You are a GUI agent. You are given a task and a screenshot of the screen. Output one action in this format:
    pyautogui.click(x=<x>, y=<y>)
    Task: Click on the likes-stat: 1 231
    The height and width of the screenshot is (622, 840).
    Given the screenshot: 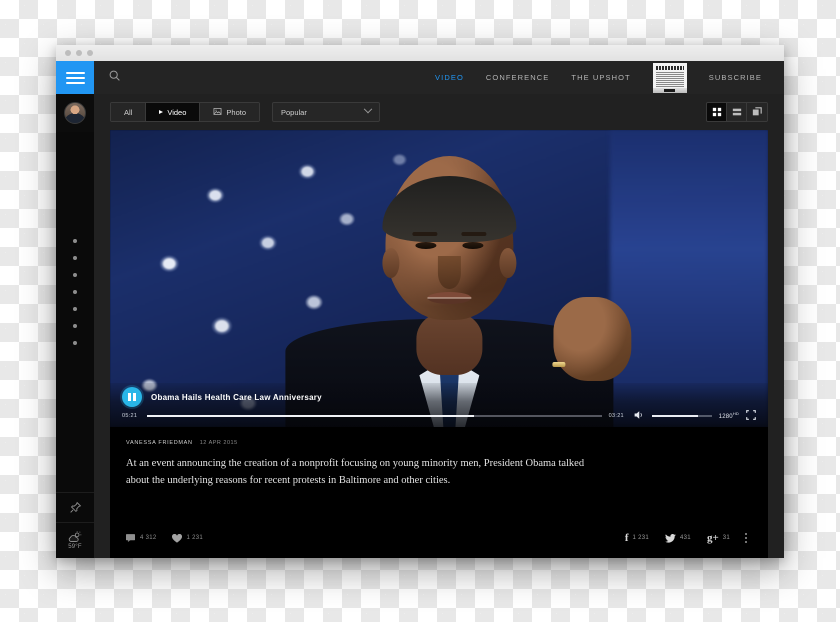 What is the action you would take?
    pyautogui.click(x=187, y=538)
    